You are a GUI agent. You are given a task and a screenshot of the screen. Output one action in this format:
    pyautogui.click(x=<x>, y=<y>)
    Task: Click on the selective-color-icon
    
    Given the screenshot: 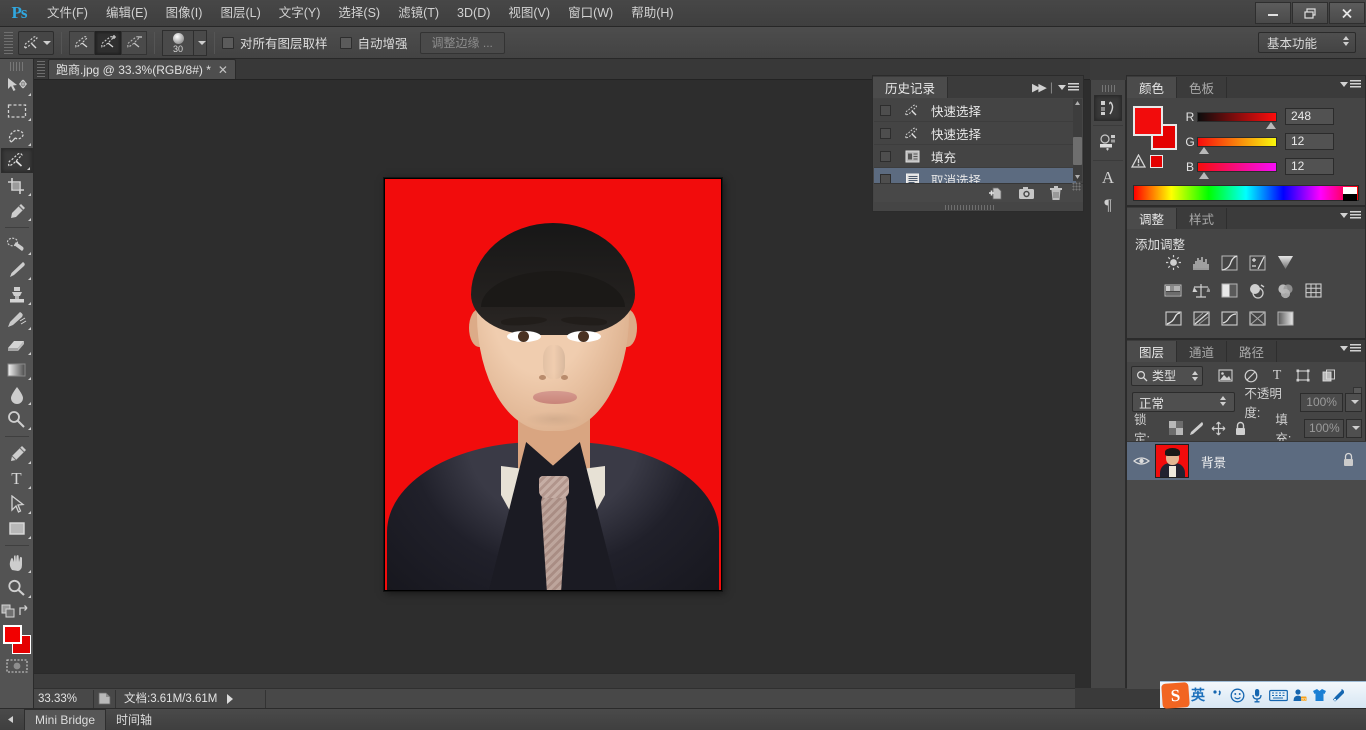 What is the action you would take?
    pyautogui.click(x=1257, y=318)
    